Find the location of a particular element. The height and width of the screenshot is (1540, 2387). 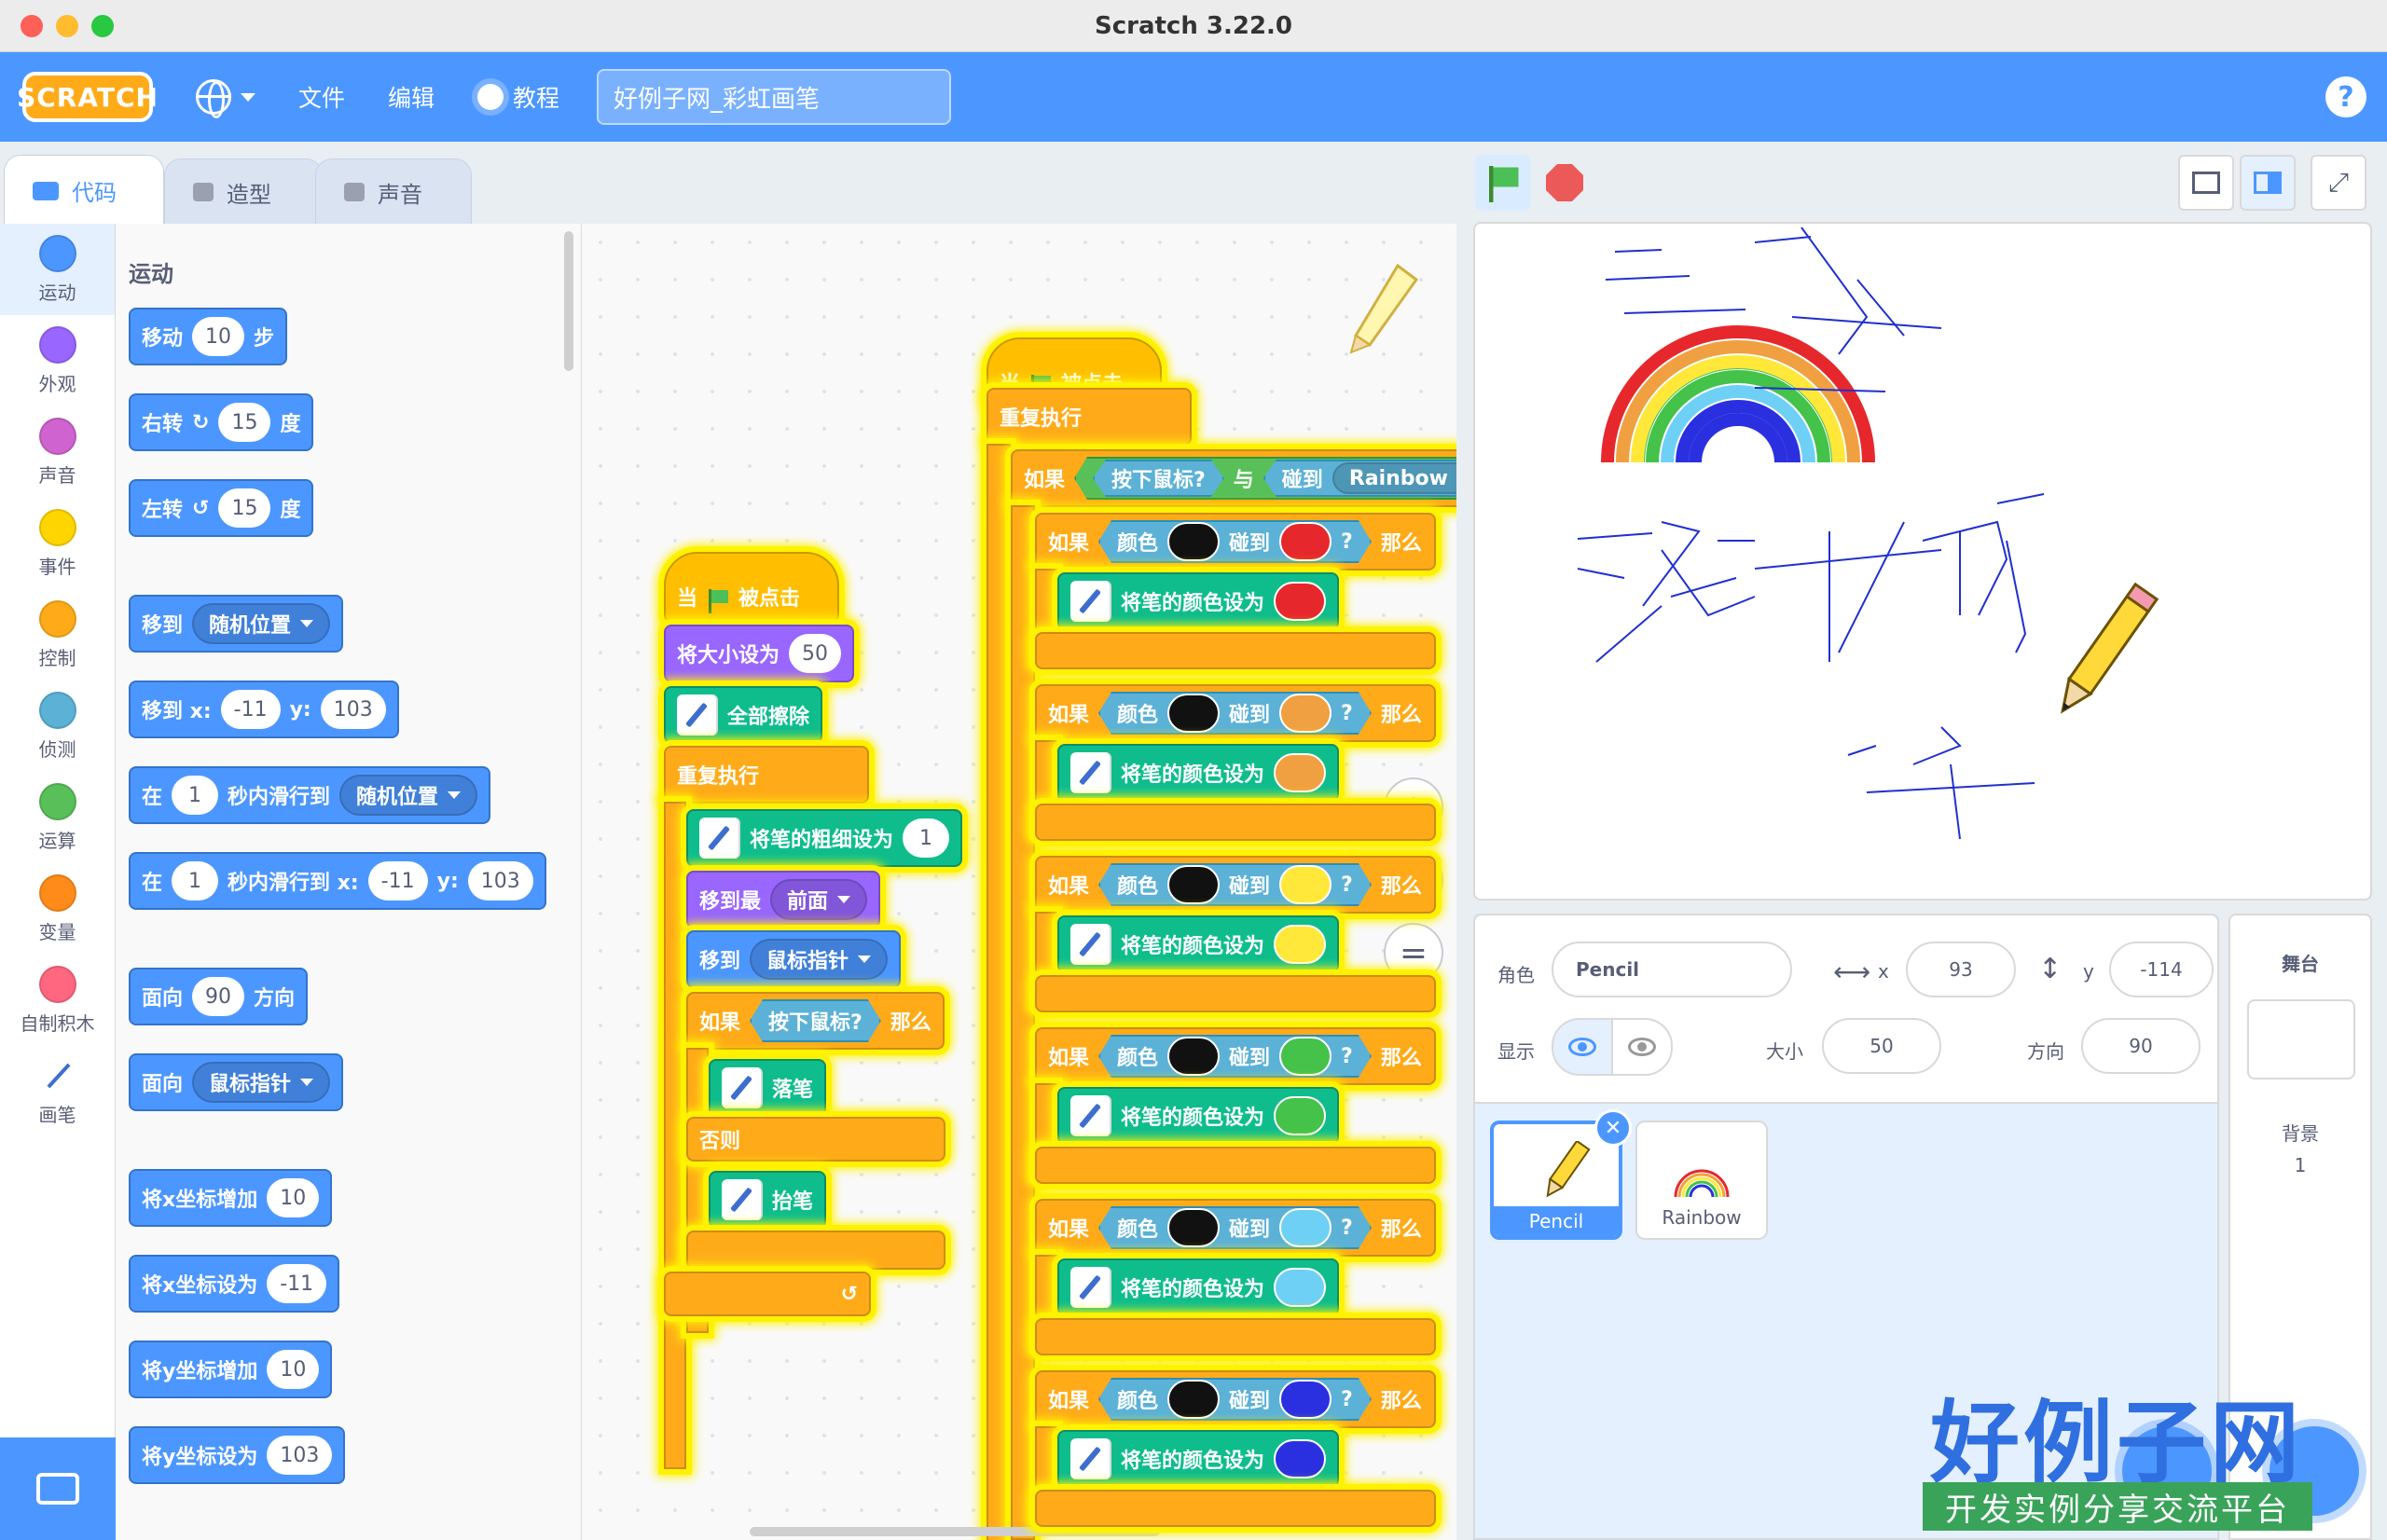

block-number-input: 90 is located at coordinates (218, 996).